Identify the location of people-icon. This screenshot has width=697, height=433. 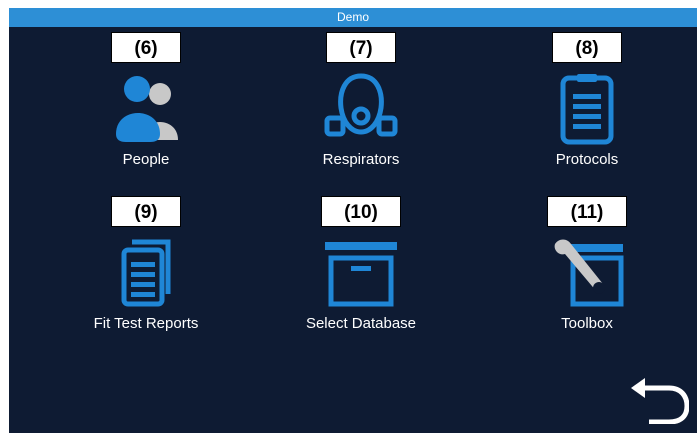
(147, 109).